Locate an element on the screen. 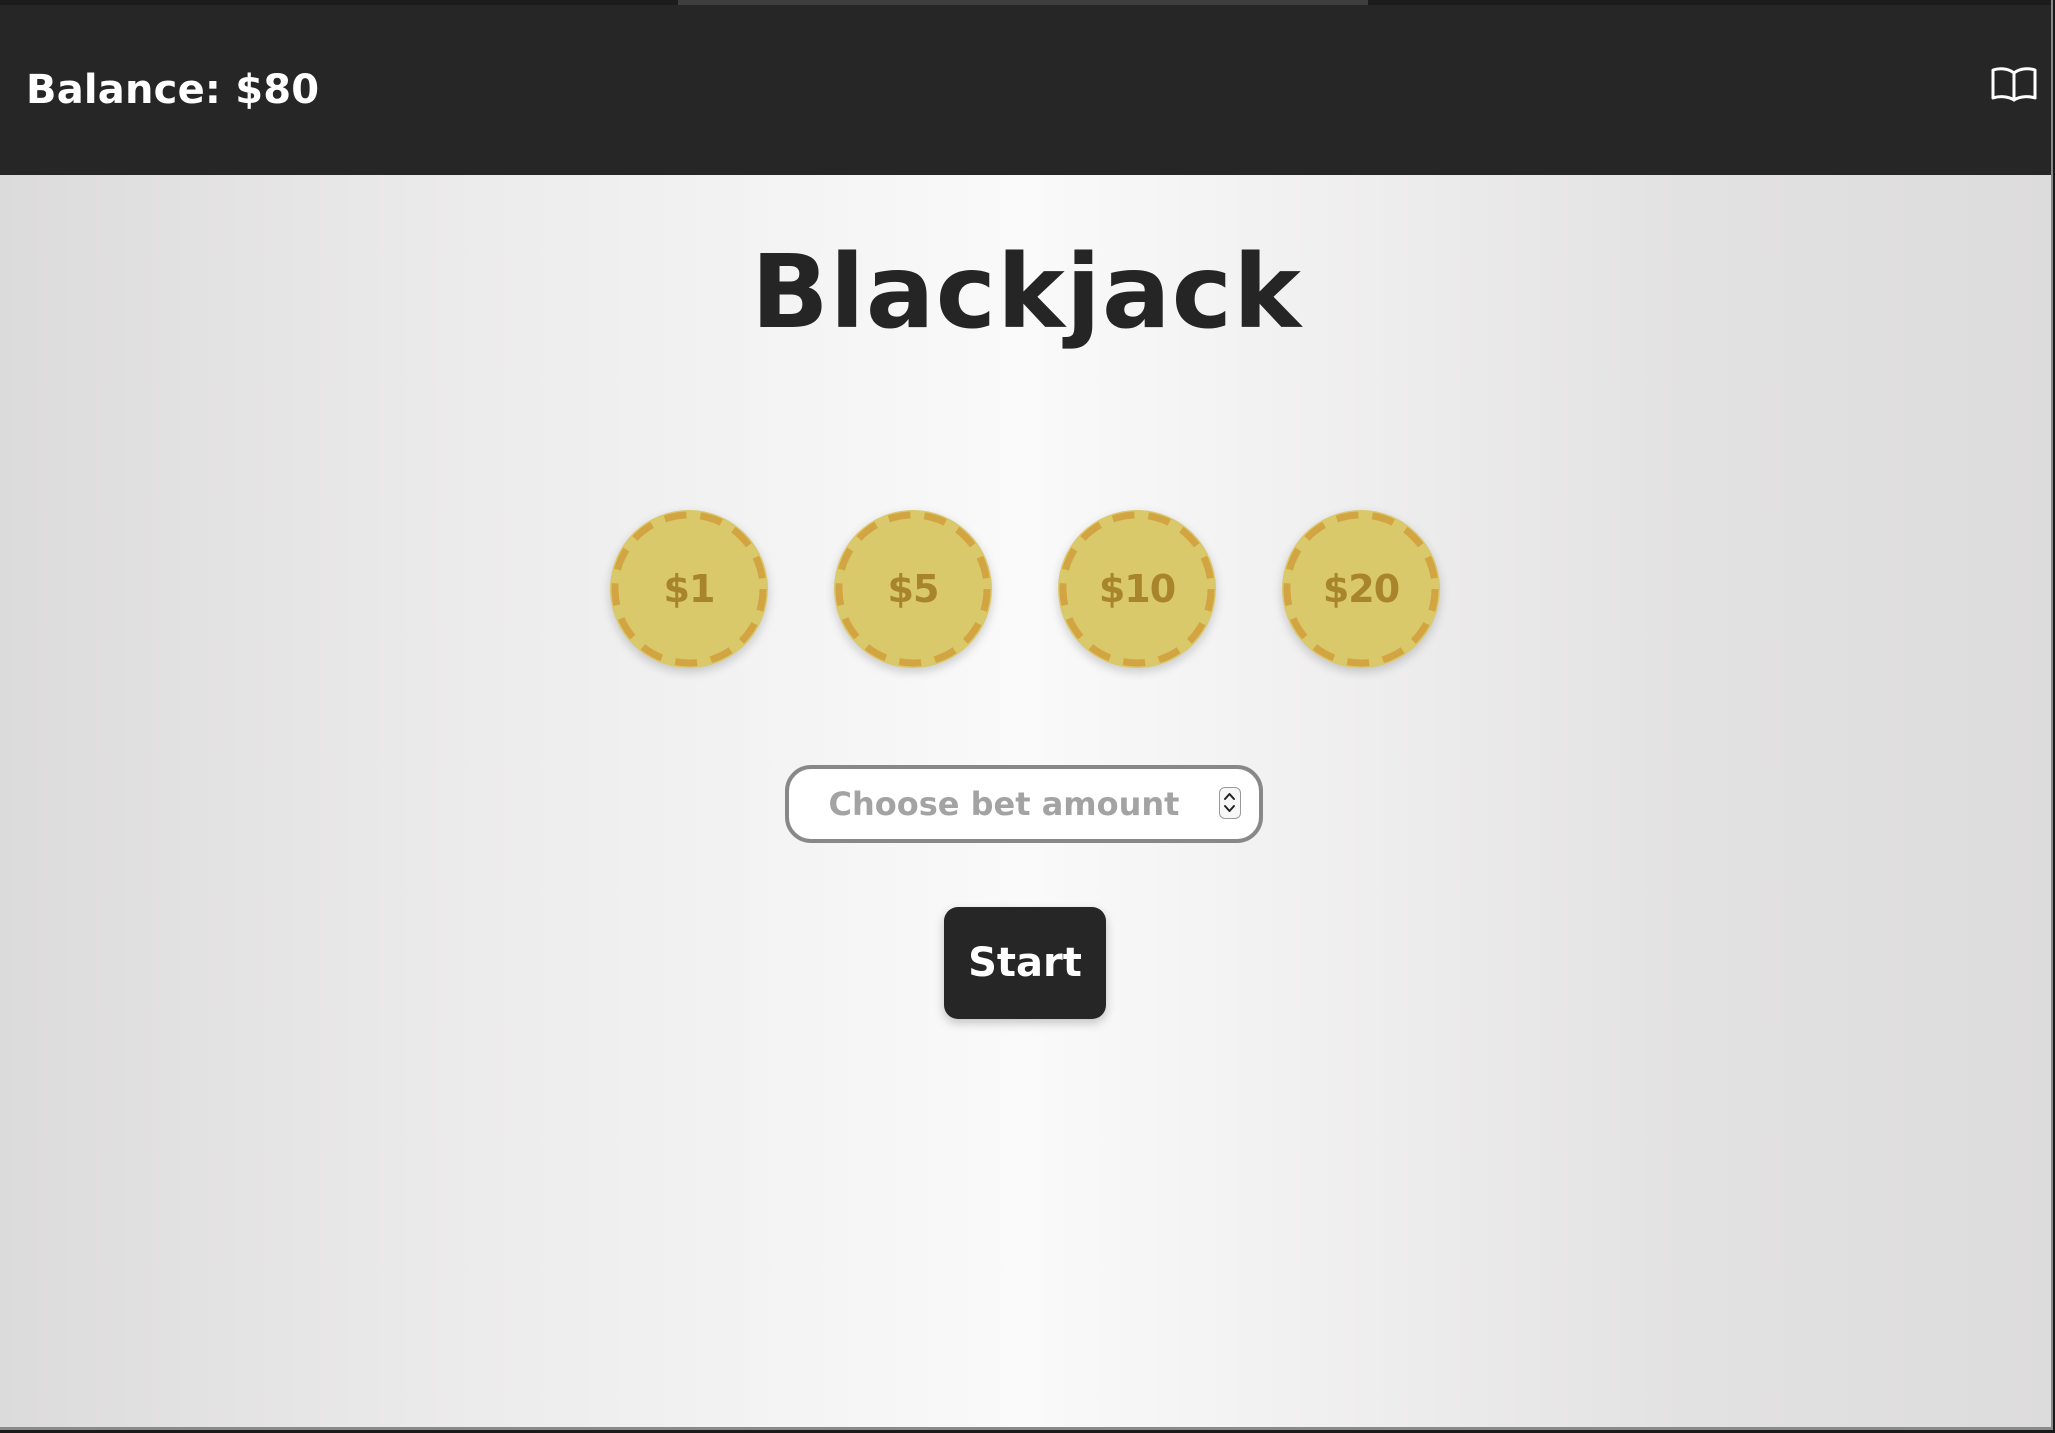 The image size is (2055, 1433). chip-1-button: $1 is located at coordinates (689, 589).